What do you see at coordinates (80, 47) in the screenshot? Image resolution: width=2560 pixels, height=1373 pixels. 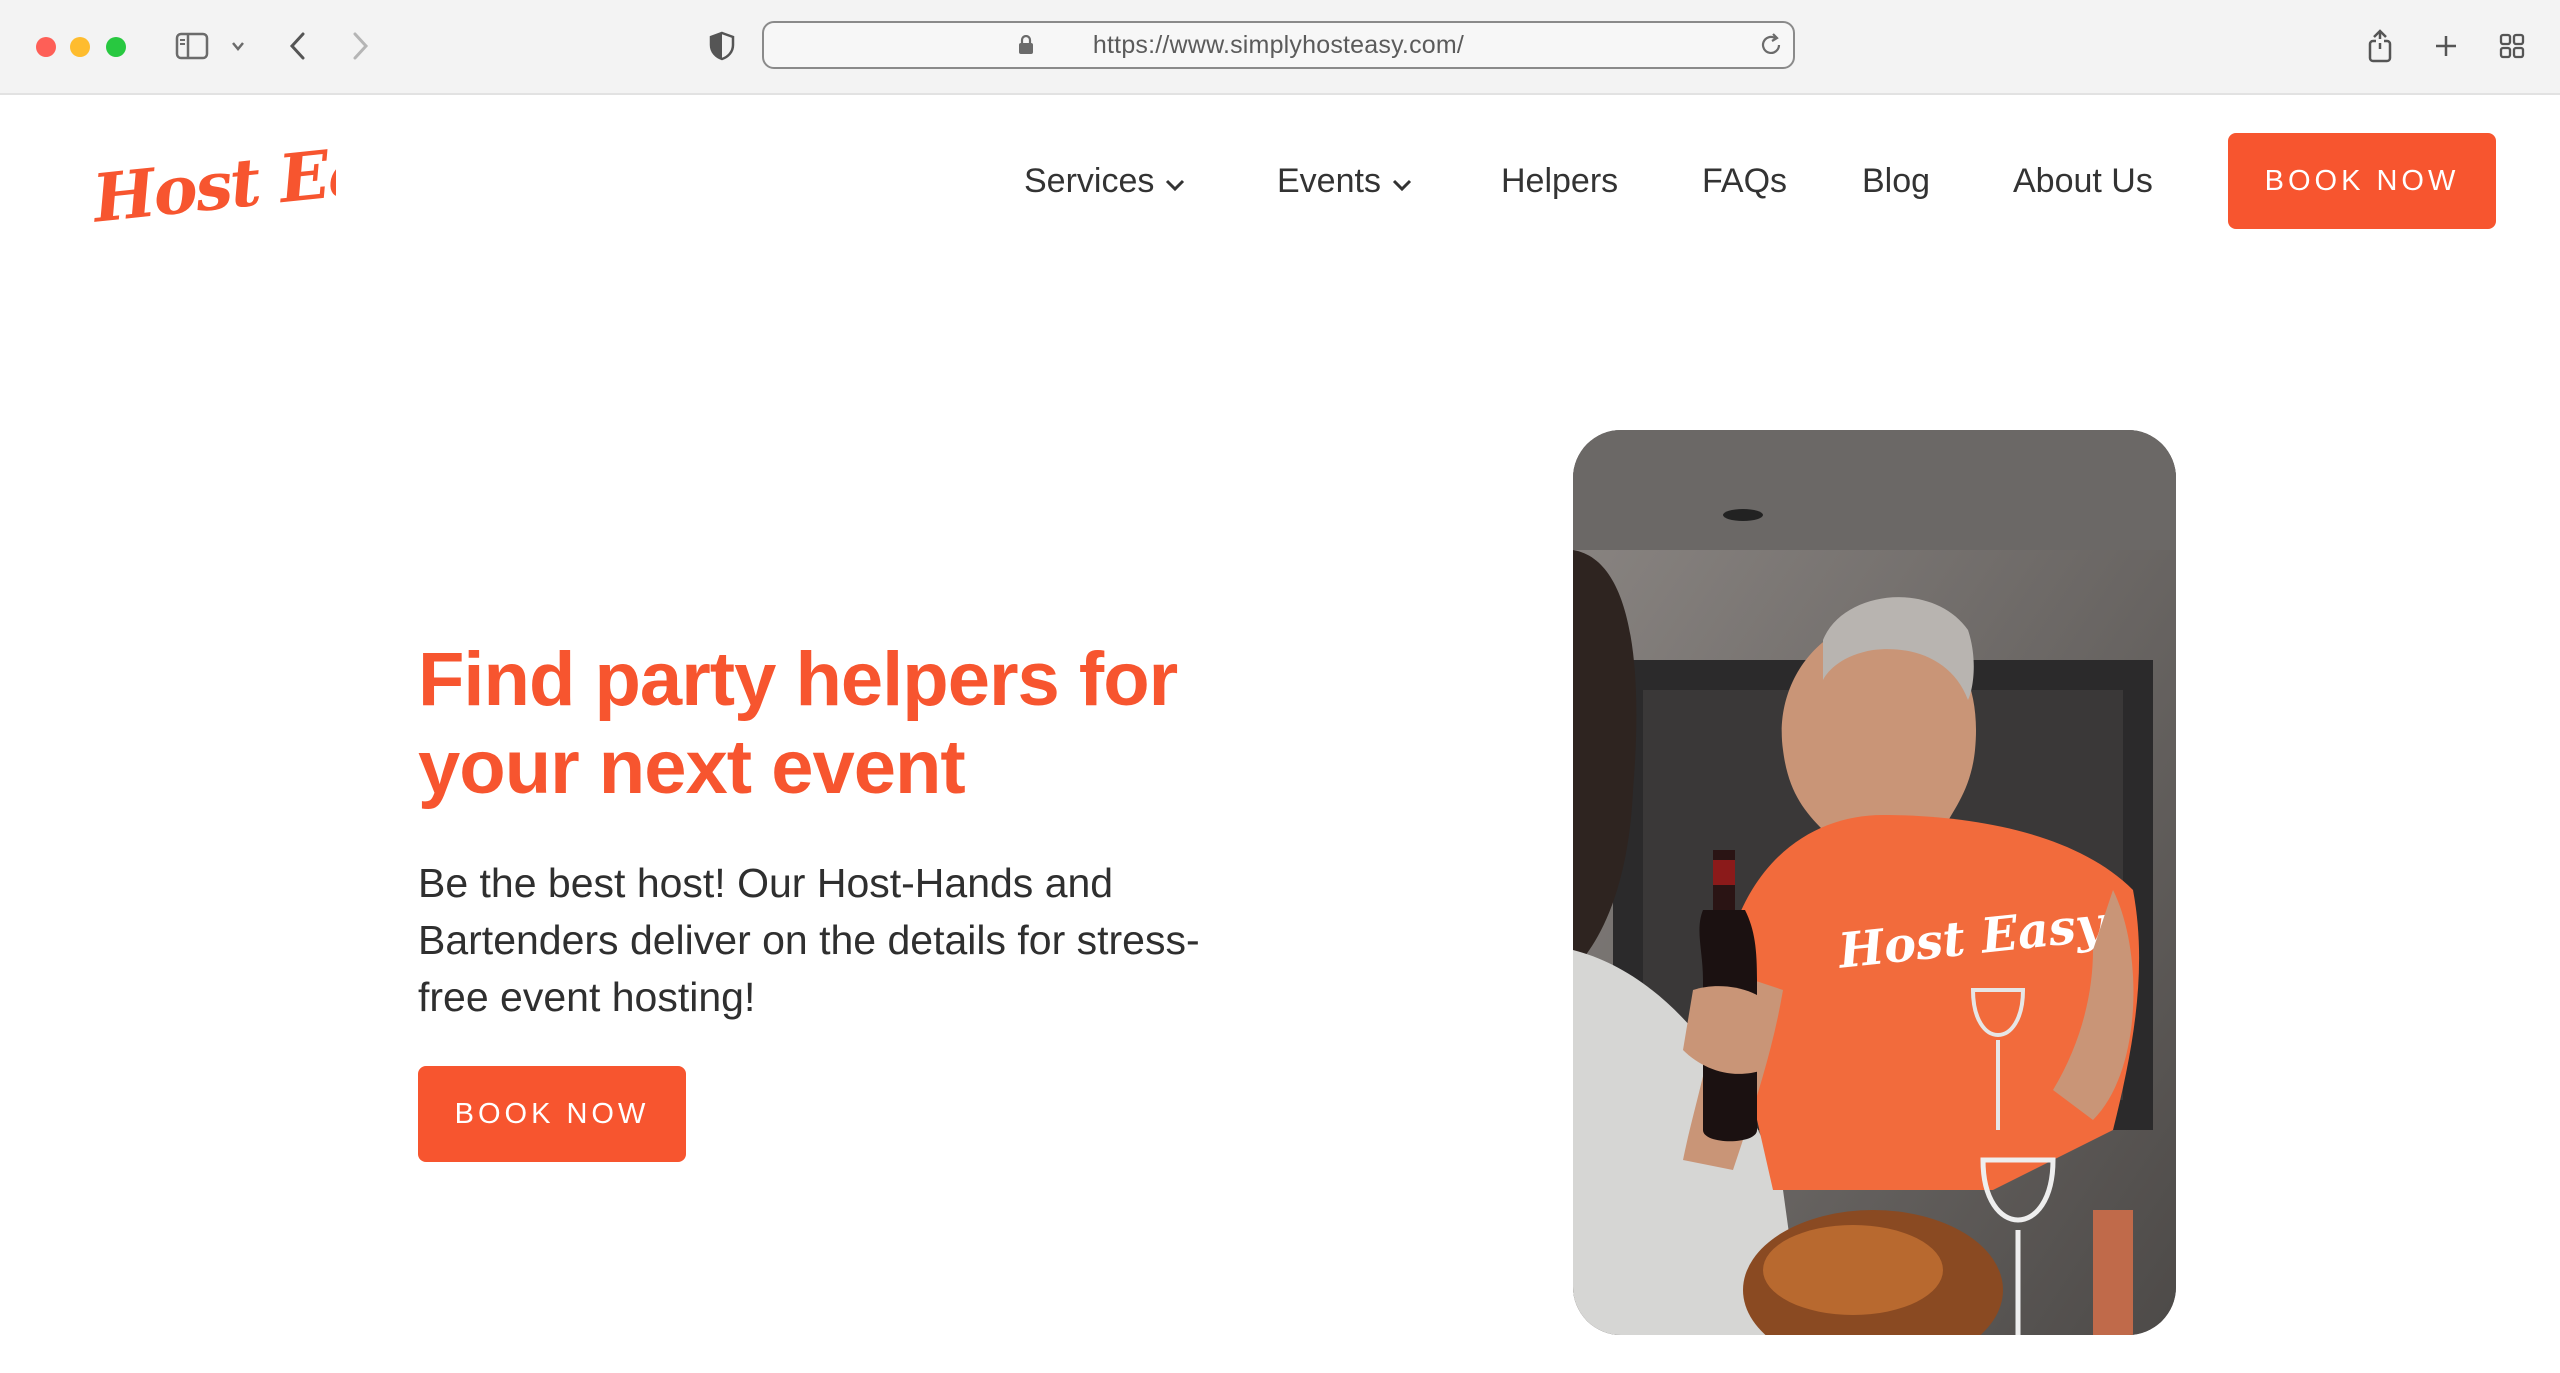 I see `minimize-window-button` at bounding box center [80, 47].